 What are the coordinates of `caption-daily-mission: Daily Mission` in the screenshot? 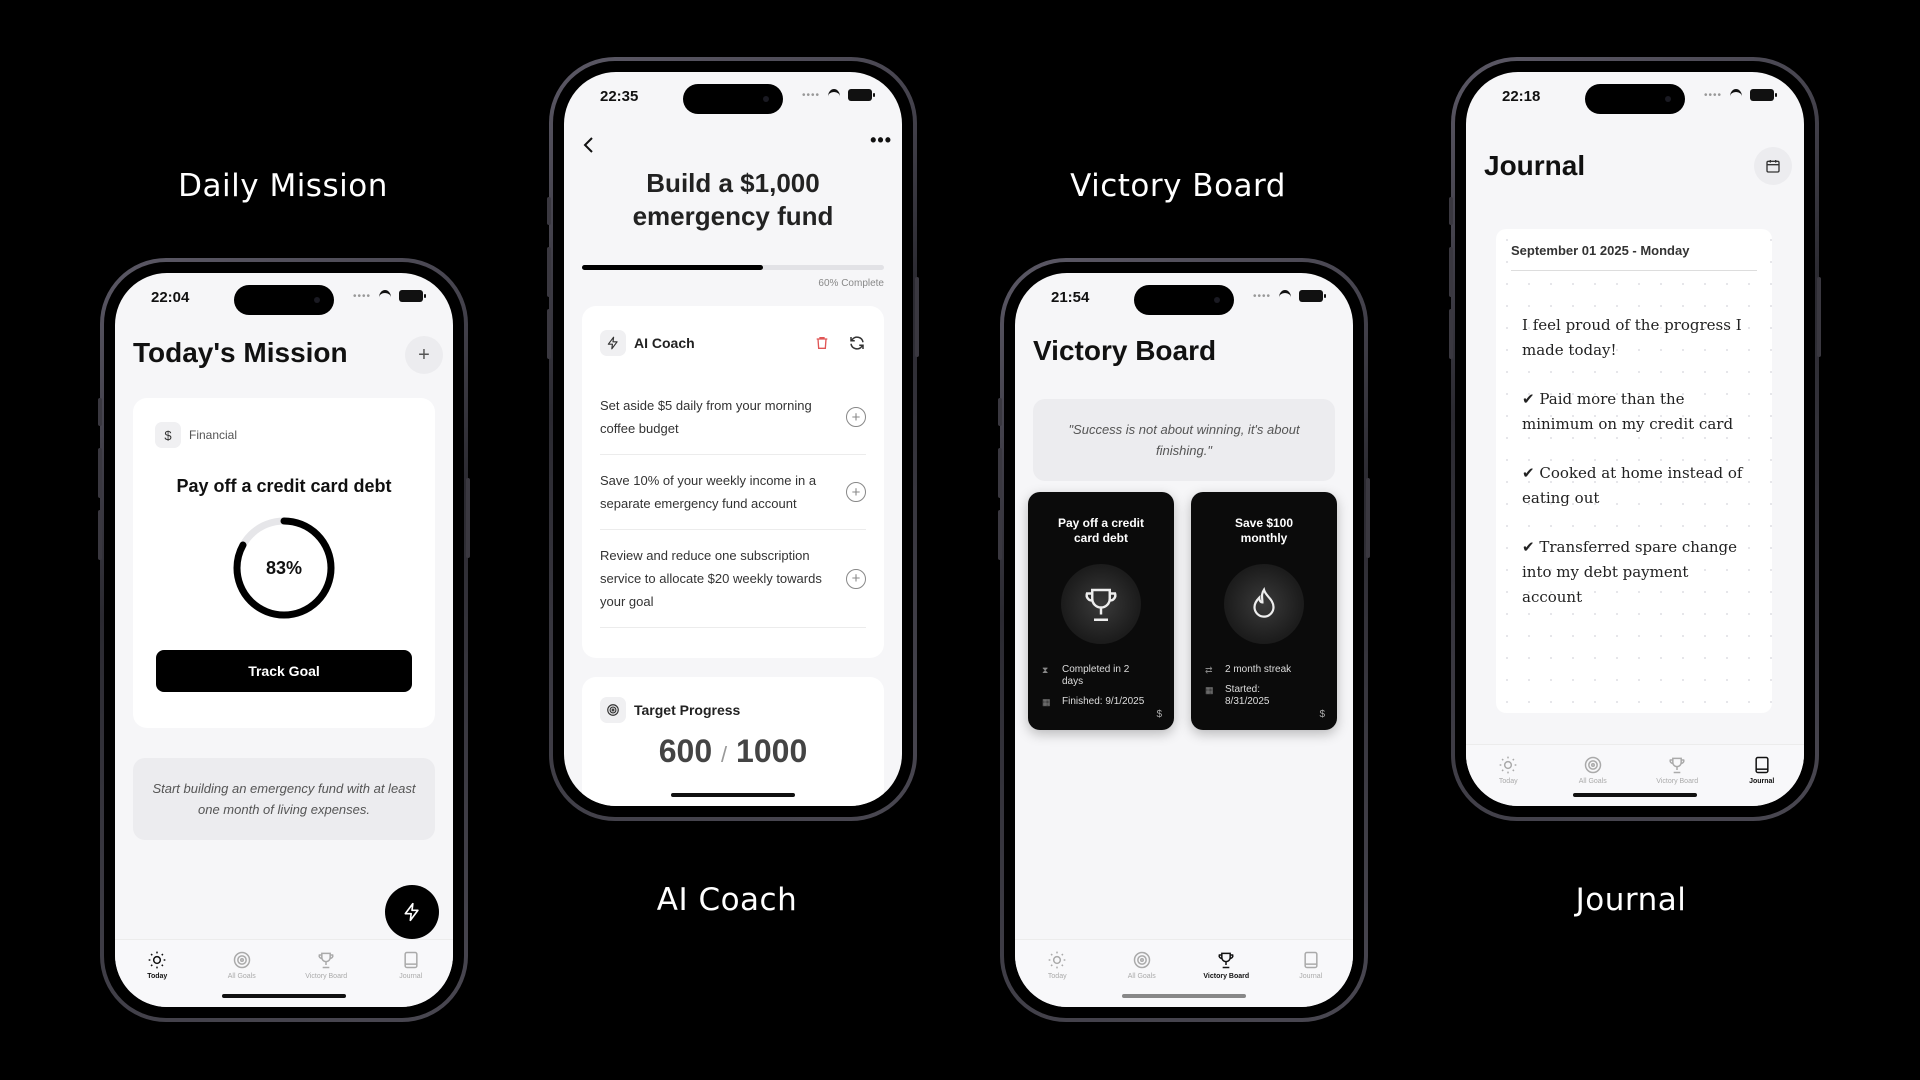 It's located at (283, 186).